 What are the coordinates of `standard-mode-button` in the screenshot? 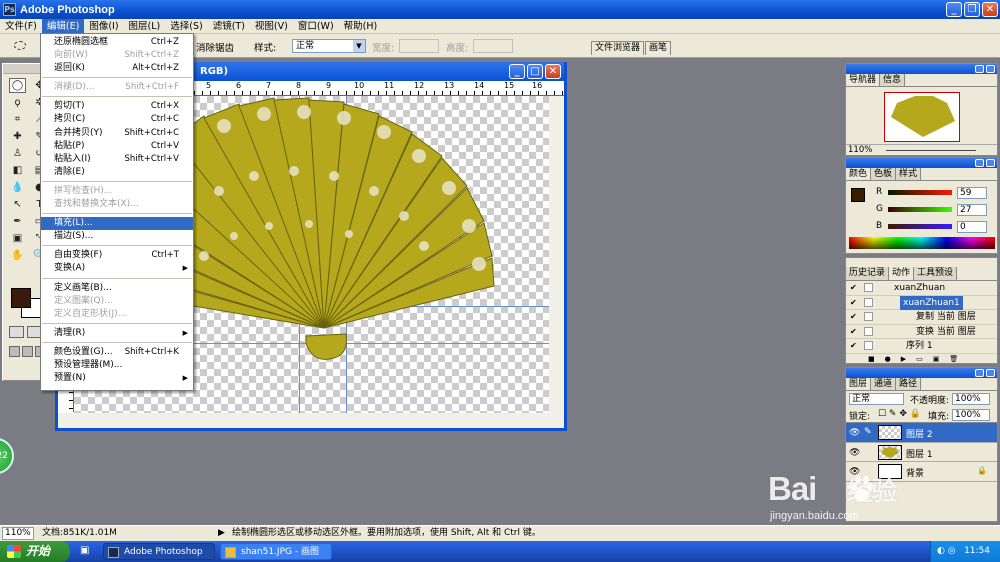 It's located at (16, 332).